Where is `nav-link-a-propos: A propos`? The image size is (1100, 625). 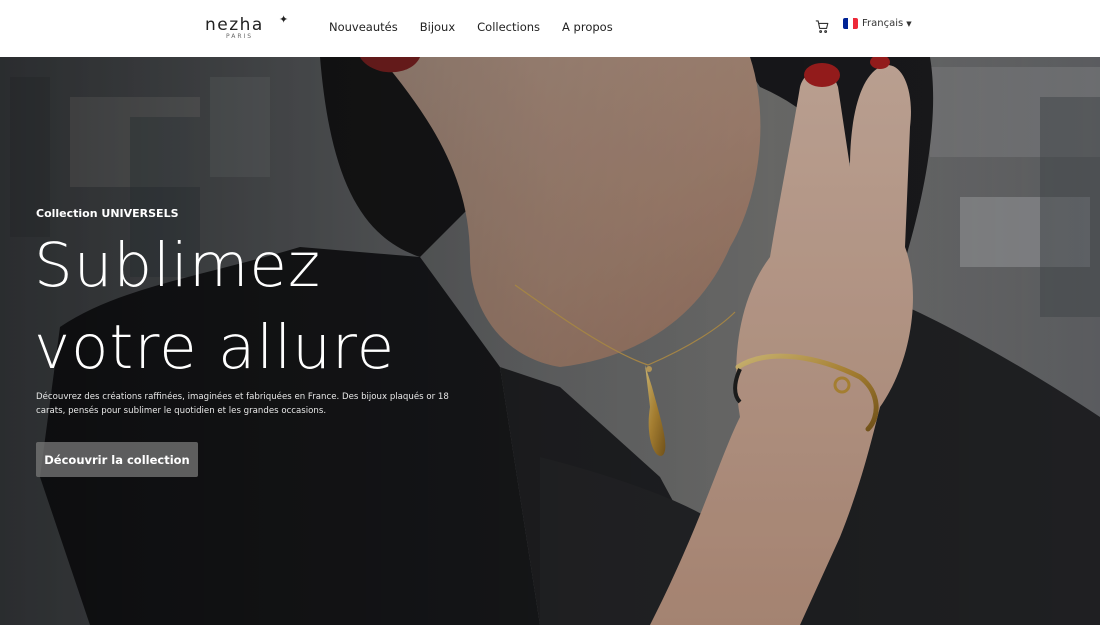
nav-link-a-propos: A propos is located at coordinates (587, 27).